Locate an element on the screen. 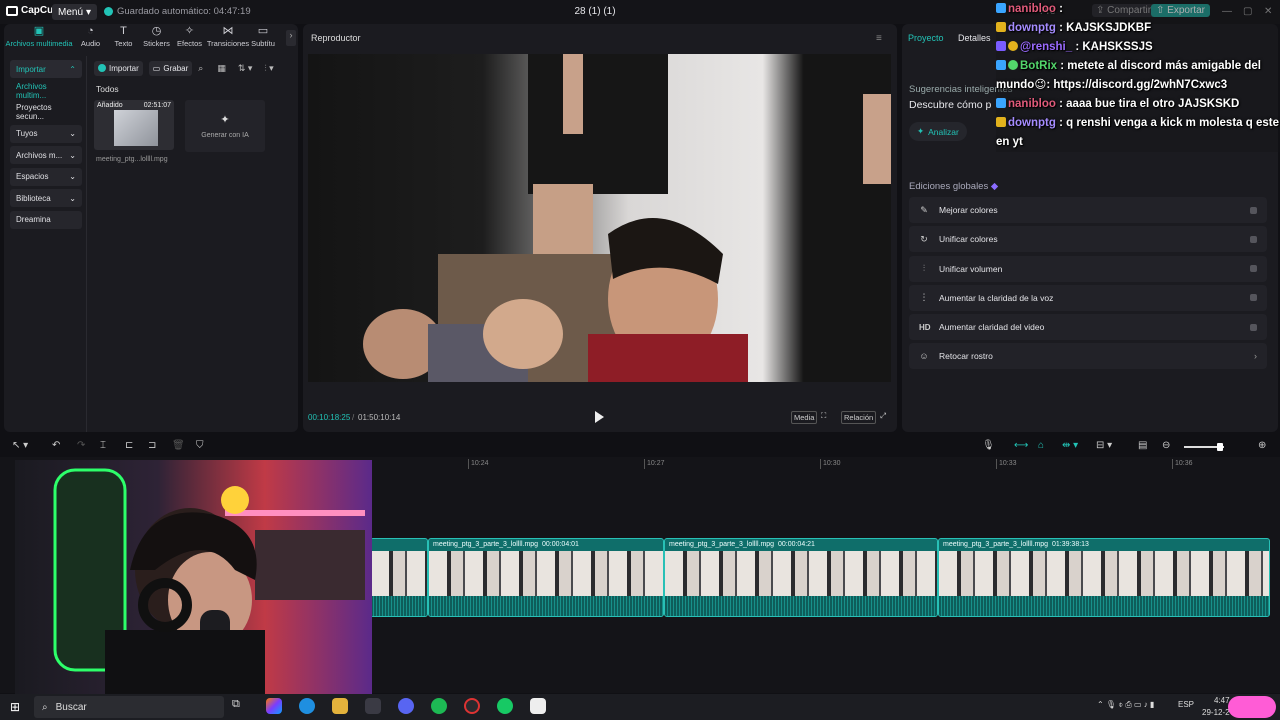 The width and height of the screenshot is (1280, 720). media-label: Media is located at coordinates (804, 417).